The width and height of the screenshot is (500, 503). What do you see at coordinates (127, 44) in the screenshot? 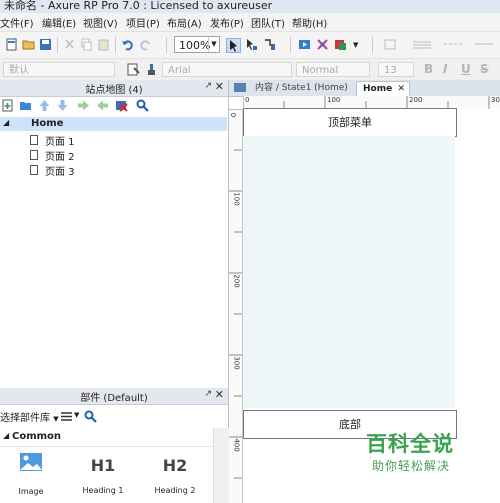
I see `undo-icon` at bounding box center [127, 44].